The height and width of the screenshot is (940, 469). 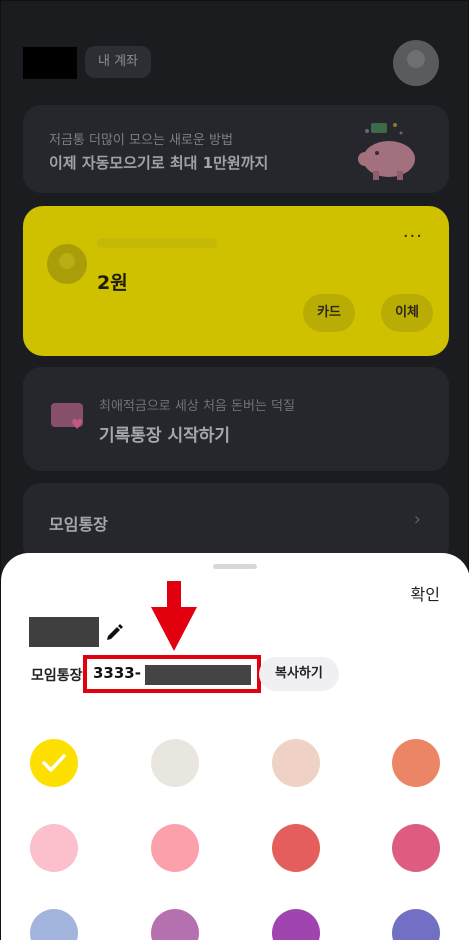 I want to click on group-account-row: 모임통장 ›, so click(x=236, y=523).